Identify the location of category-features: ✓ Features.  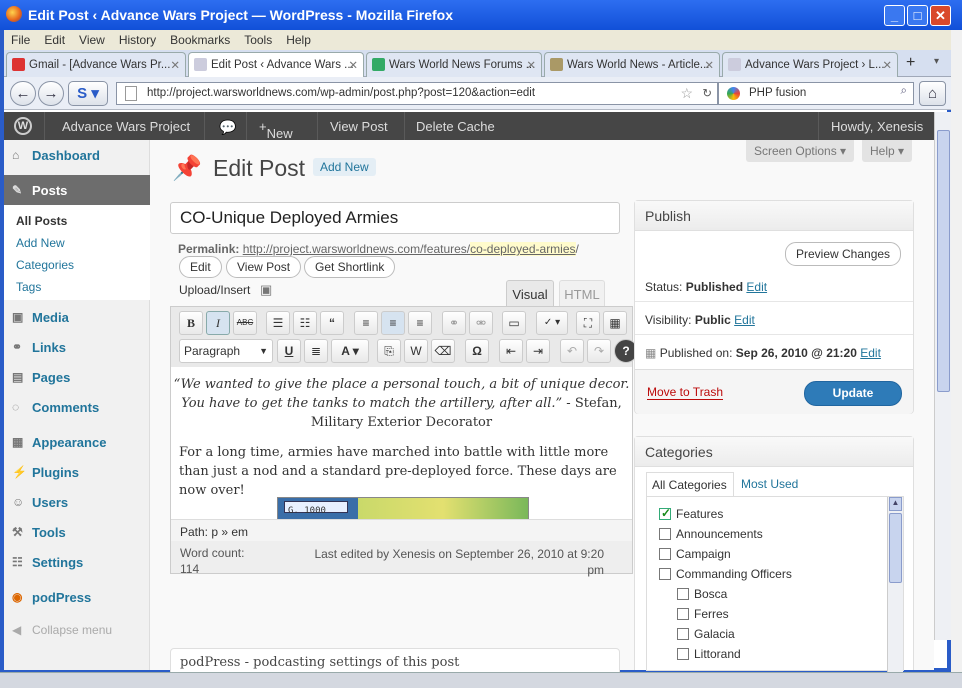
(691, 513).